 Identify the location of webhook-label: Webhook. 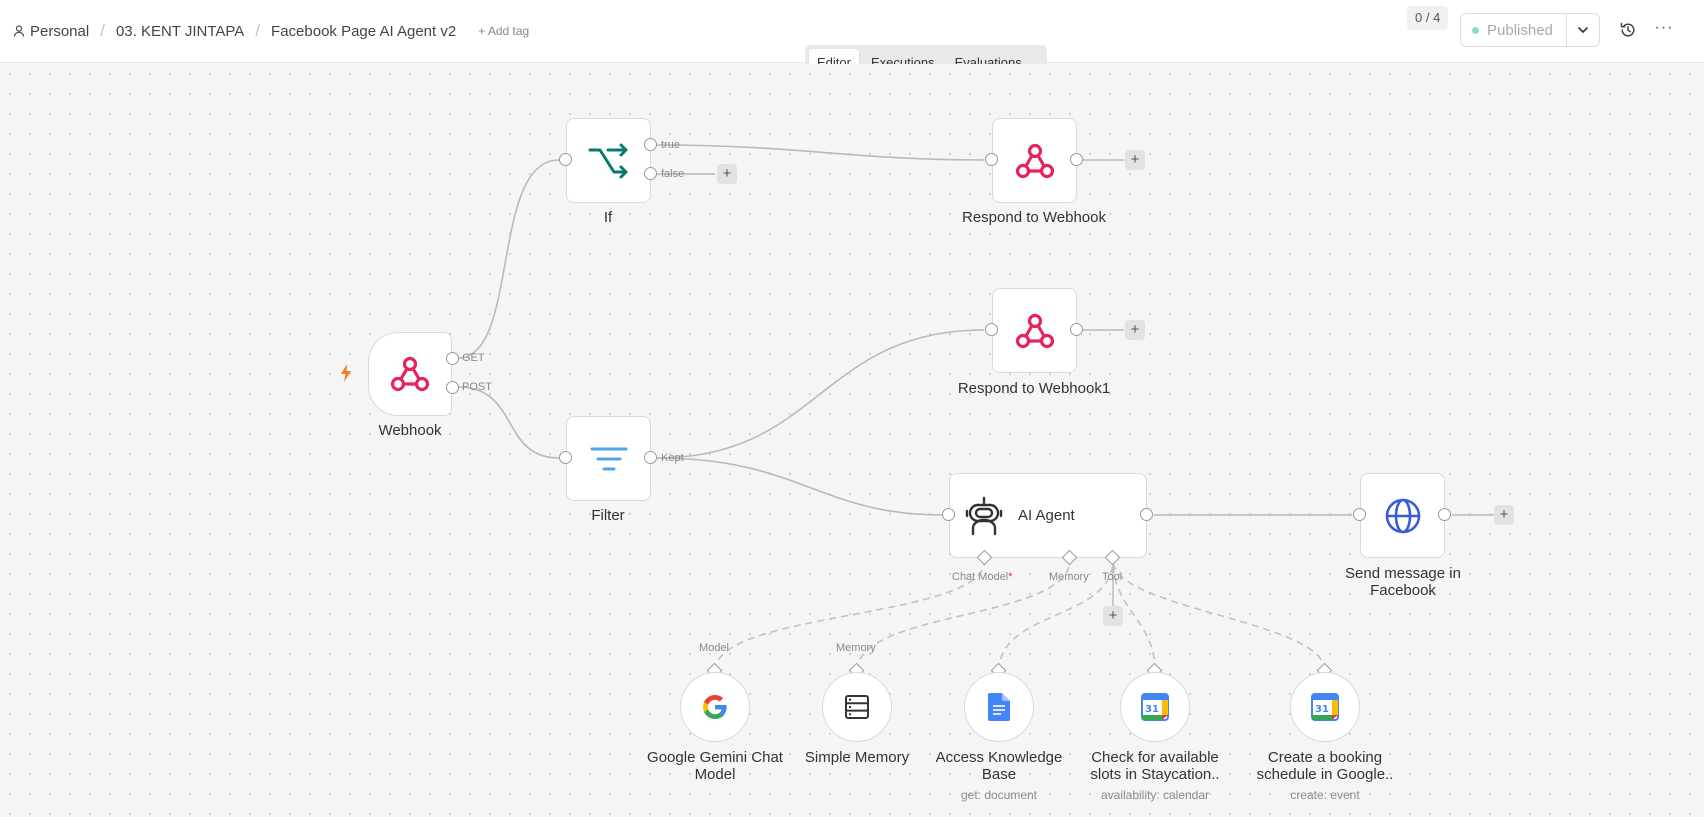
(410, 430).